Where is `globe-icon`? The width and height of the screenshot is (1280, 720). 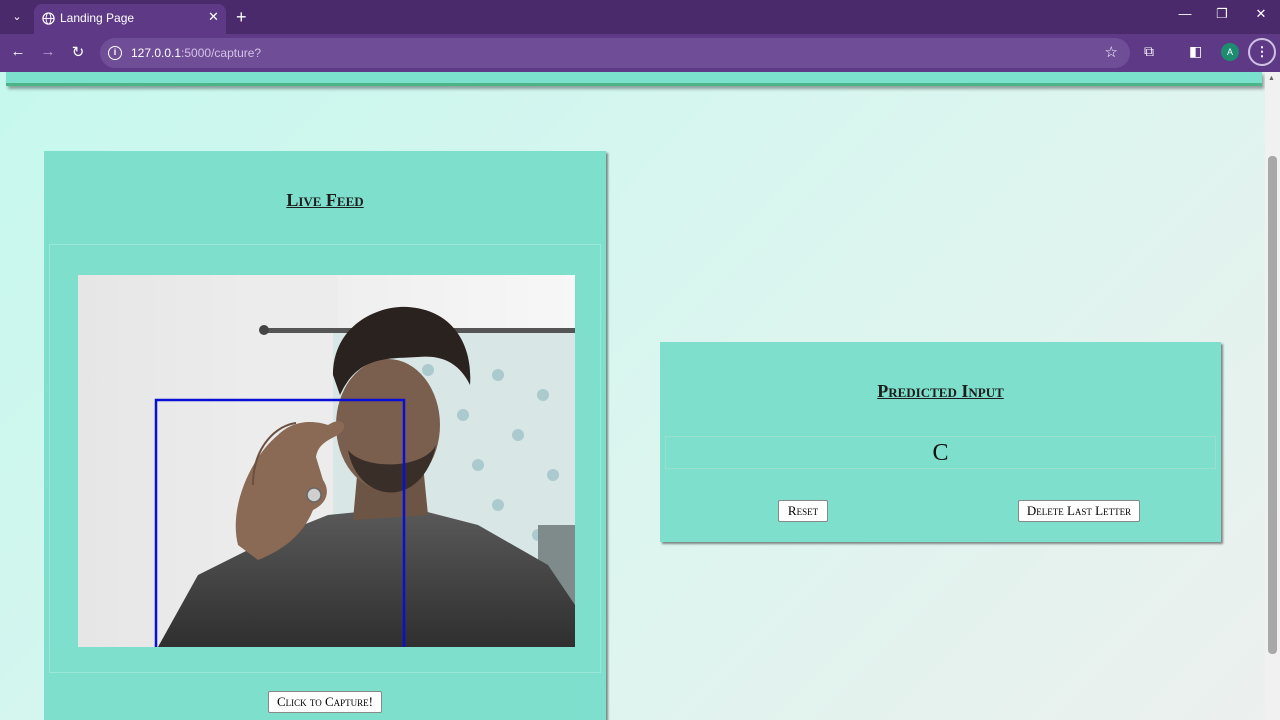 globe-icon is located at coordinates (48, 18).